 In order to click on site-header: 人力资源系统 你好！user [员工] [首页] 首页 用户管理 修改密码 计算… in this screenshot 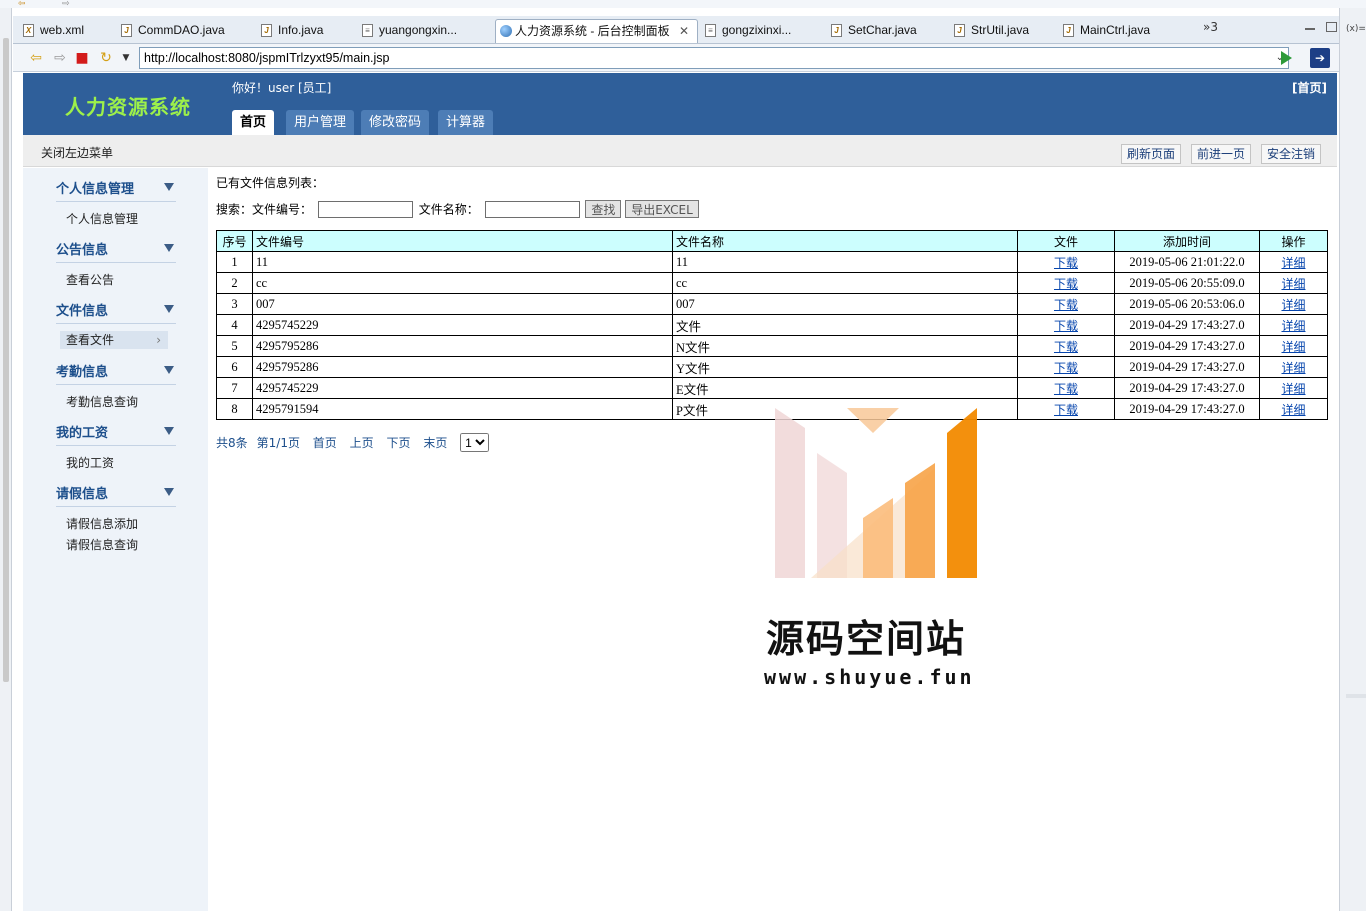, I will do `click(680, 104)`.